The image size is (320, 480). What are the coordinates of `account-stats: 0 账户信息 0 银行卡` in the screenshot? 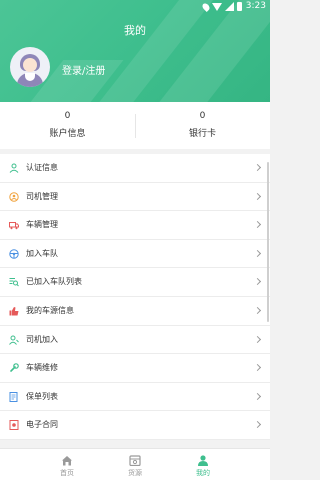 It's located at (135, 125).